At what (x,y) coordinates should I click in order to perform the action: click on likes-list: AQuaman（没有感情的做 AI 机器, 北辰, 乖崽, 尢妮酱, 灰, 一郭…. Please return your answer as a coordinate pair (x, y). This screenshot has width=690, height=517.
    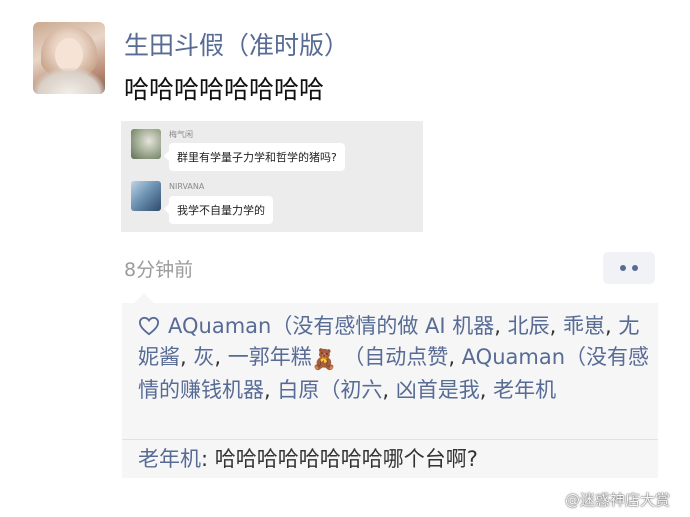
    Looking at the image, I should click on (394, 358).